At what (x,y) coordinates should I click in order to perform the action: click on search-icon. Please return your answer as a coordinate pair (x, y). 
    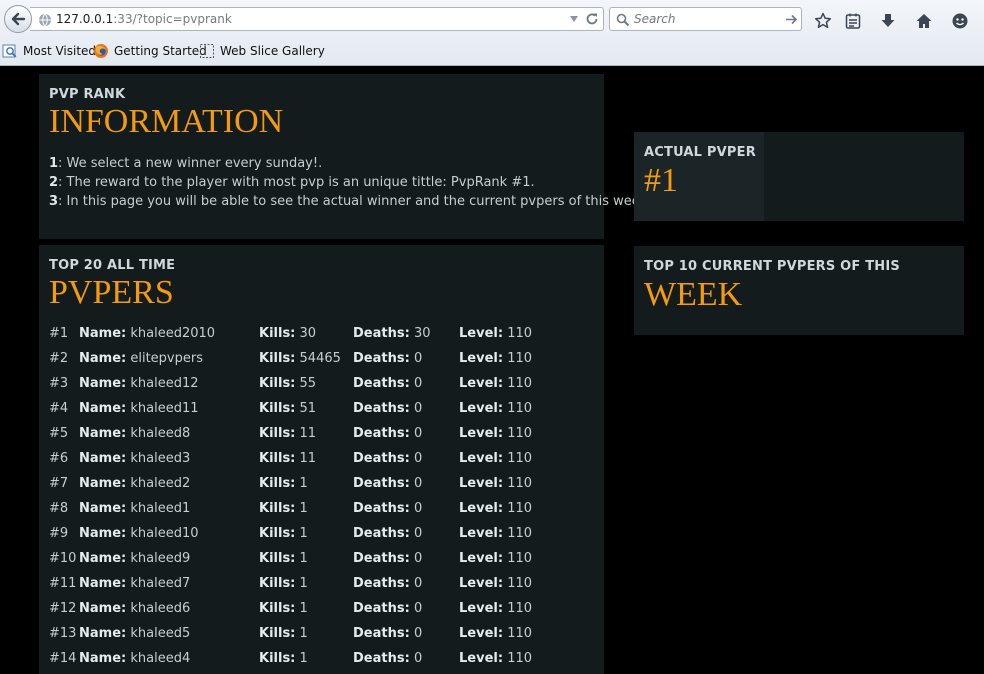
    Looking at the image, I should click on (623, 20).